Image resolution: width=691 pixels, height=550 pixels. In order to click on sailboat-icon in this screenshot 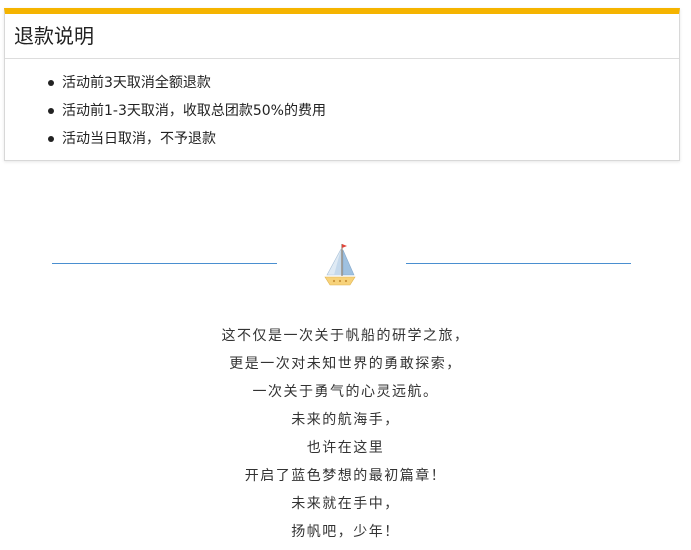, I will do `click(340, 265)`.